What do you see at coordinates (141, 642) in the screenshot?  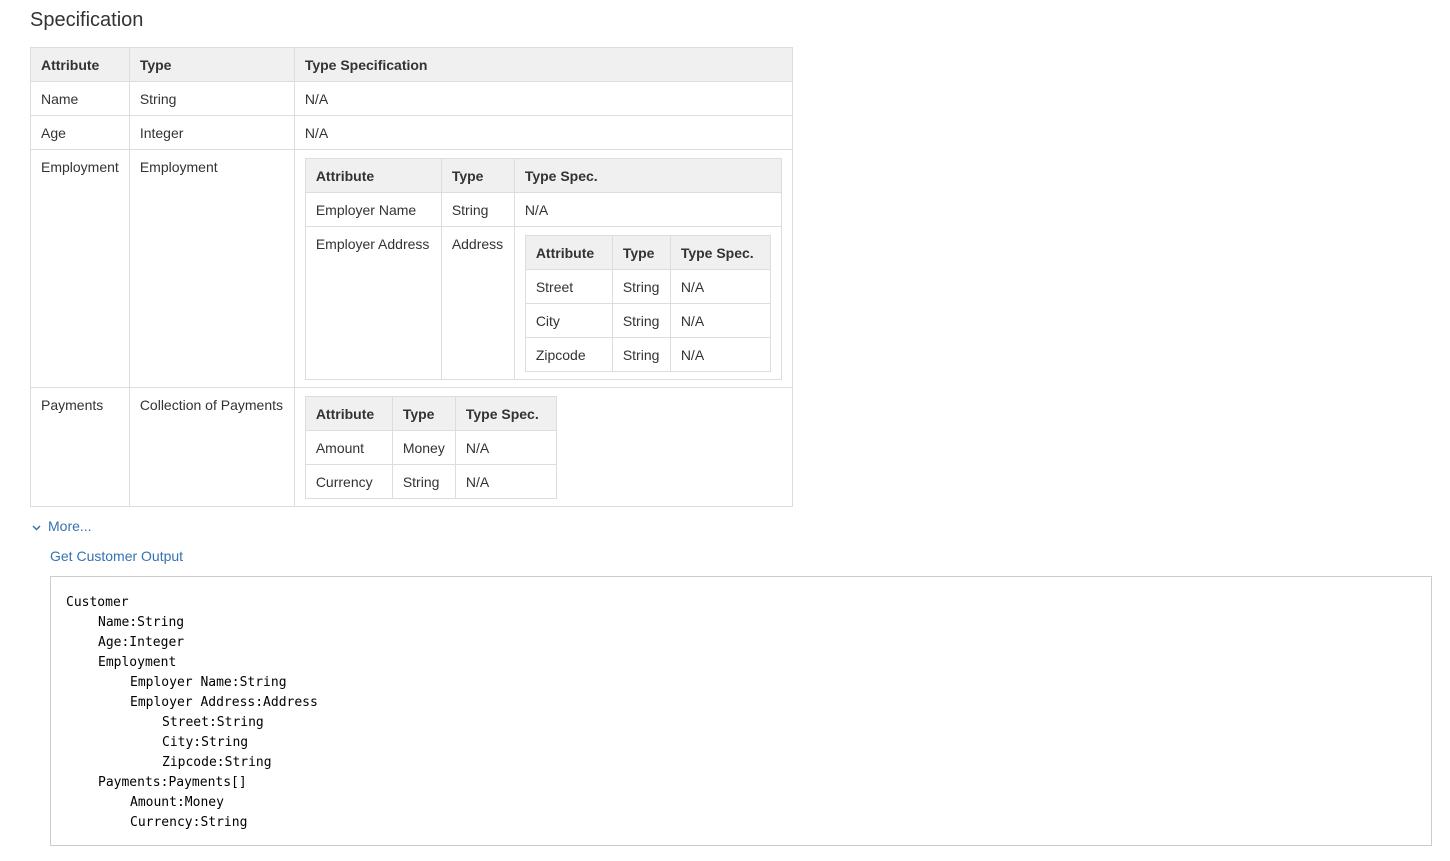 I see `code-line: Age:Integer` at bounding box center [141, 642].